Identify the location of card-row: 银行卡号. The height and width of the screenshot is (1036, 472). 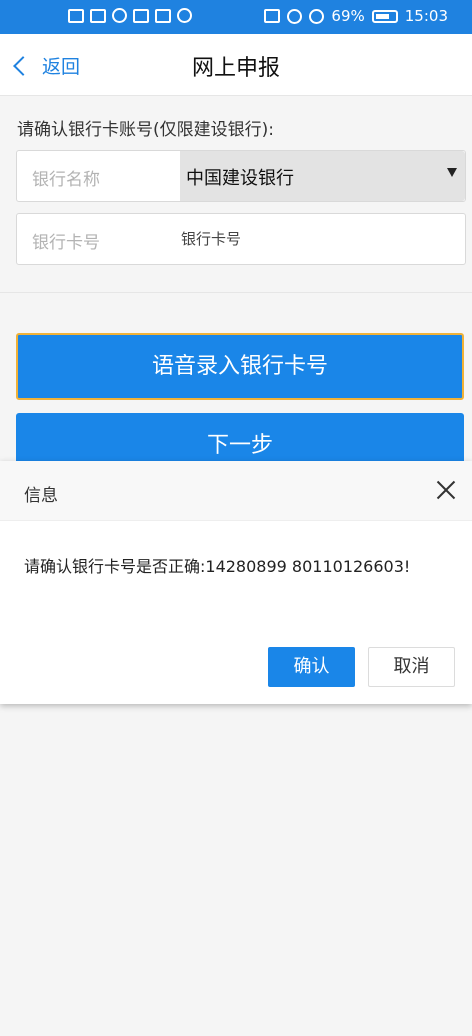
(241, 239).